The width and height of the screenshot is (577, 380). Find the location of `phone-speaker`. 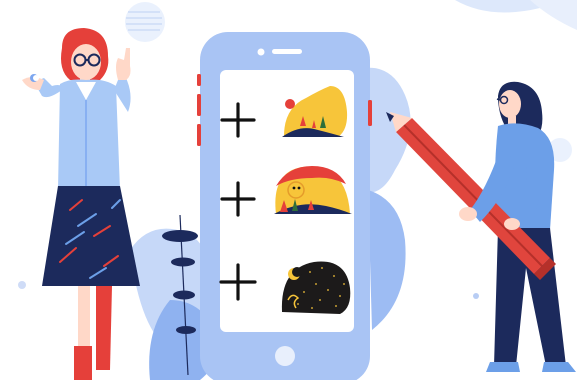

phone-speaker is located at coordinates (287, 51).